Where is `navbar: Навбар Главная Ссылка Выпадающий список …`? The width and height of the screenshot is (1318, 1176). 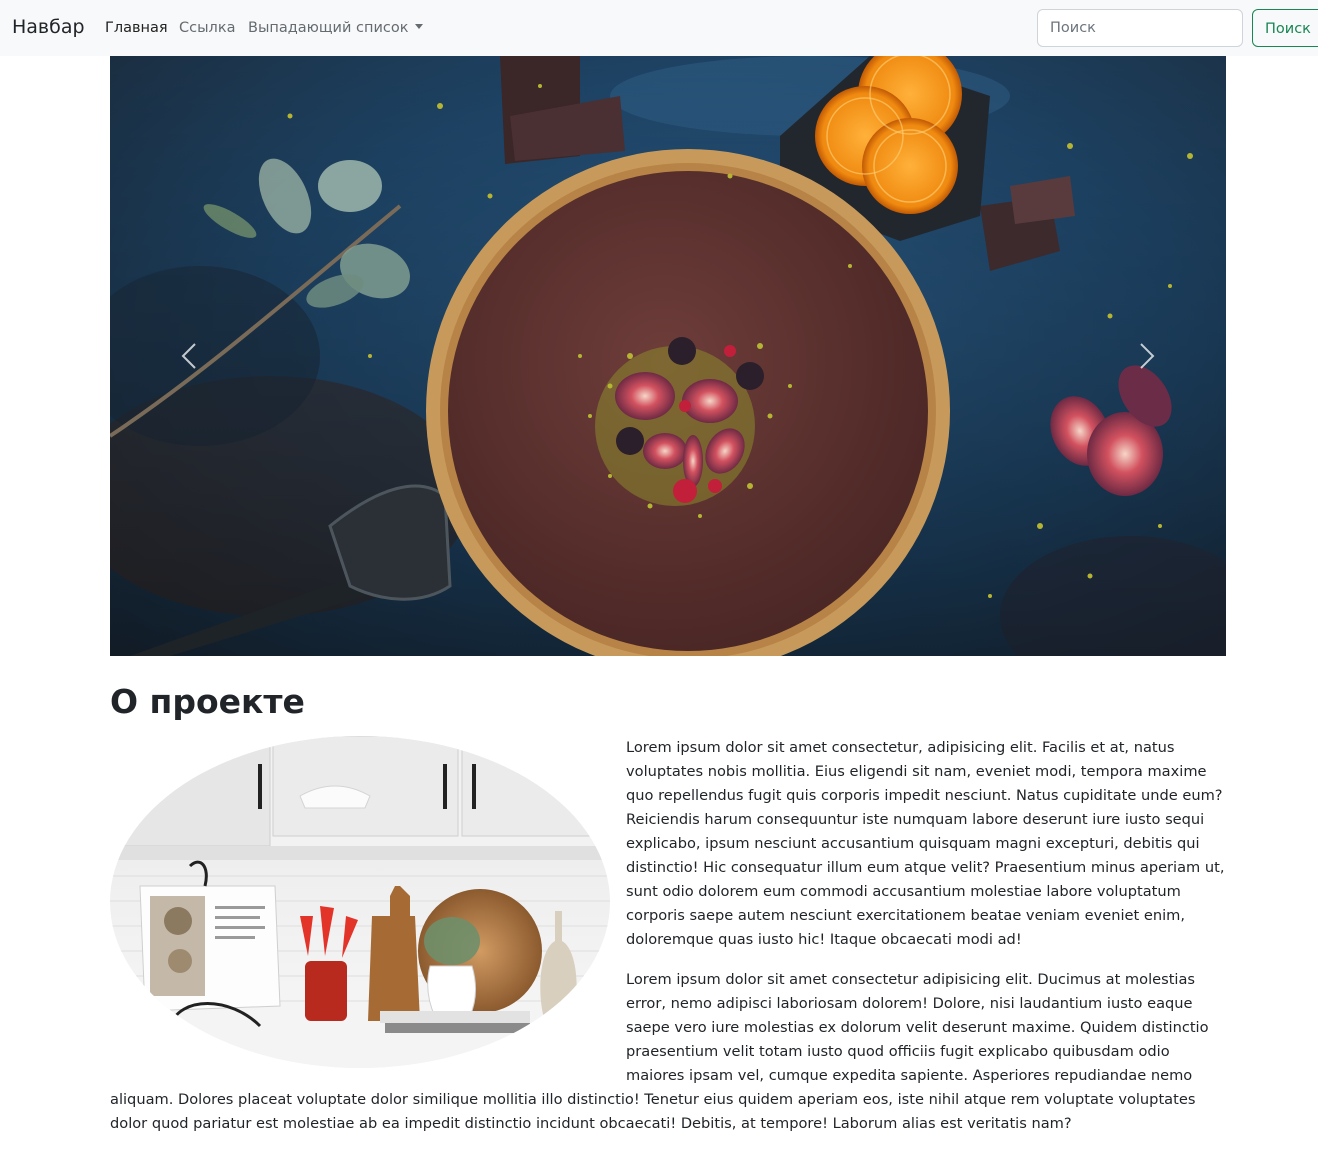 navbar: Навбар Главная Ссылка Выпадающий список … is located at coordinates (659, 28).